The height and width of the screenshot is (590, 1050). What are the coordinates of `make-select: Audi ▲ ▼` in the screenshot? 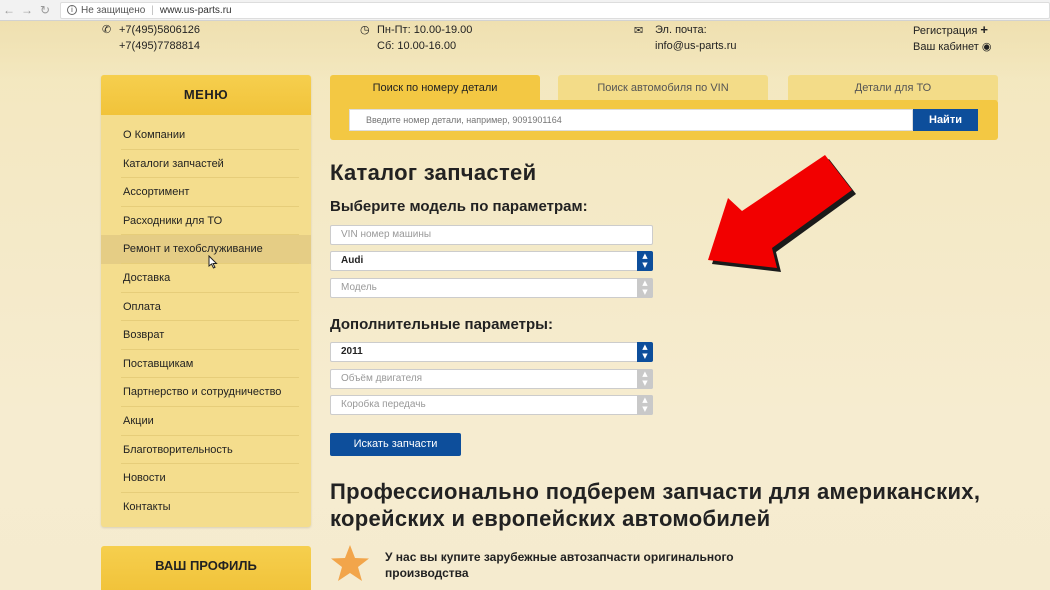 It's located at (491, 261).